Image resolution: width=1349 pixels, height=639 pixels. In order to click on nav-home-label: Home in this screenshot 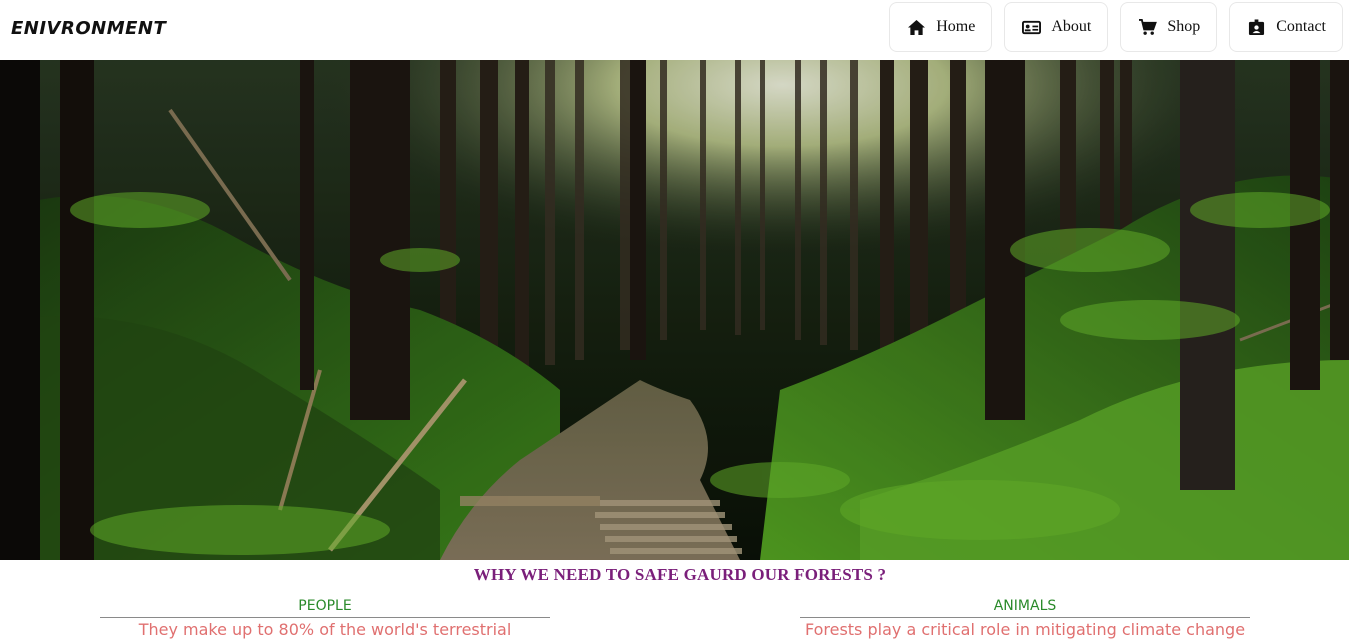, I will do `click(956, 26)`.